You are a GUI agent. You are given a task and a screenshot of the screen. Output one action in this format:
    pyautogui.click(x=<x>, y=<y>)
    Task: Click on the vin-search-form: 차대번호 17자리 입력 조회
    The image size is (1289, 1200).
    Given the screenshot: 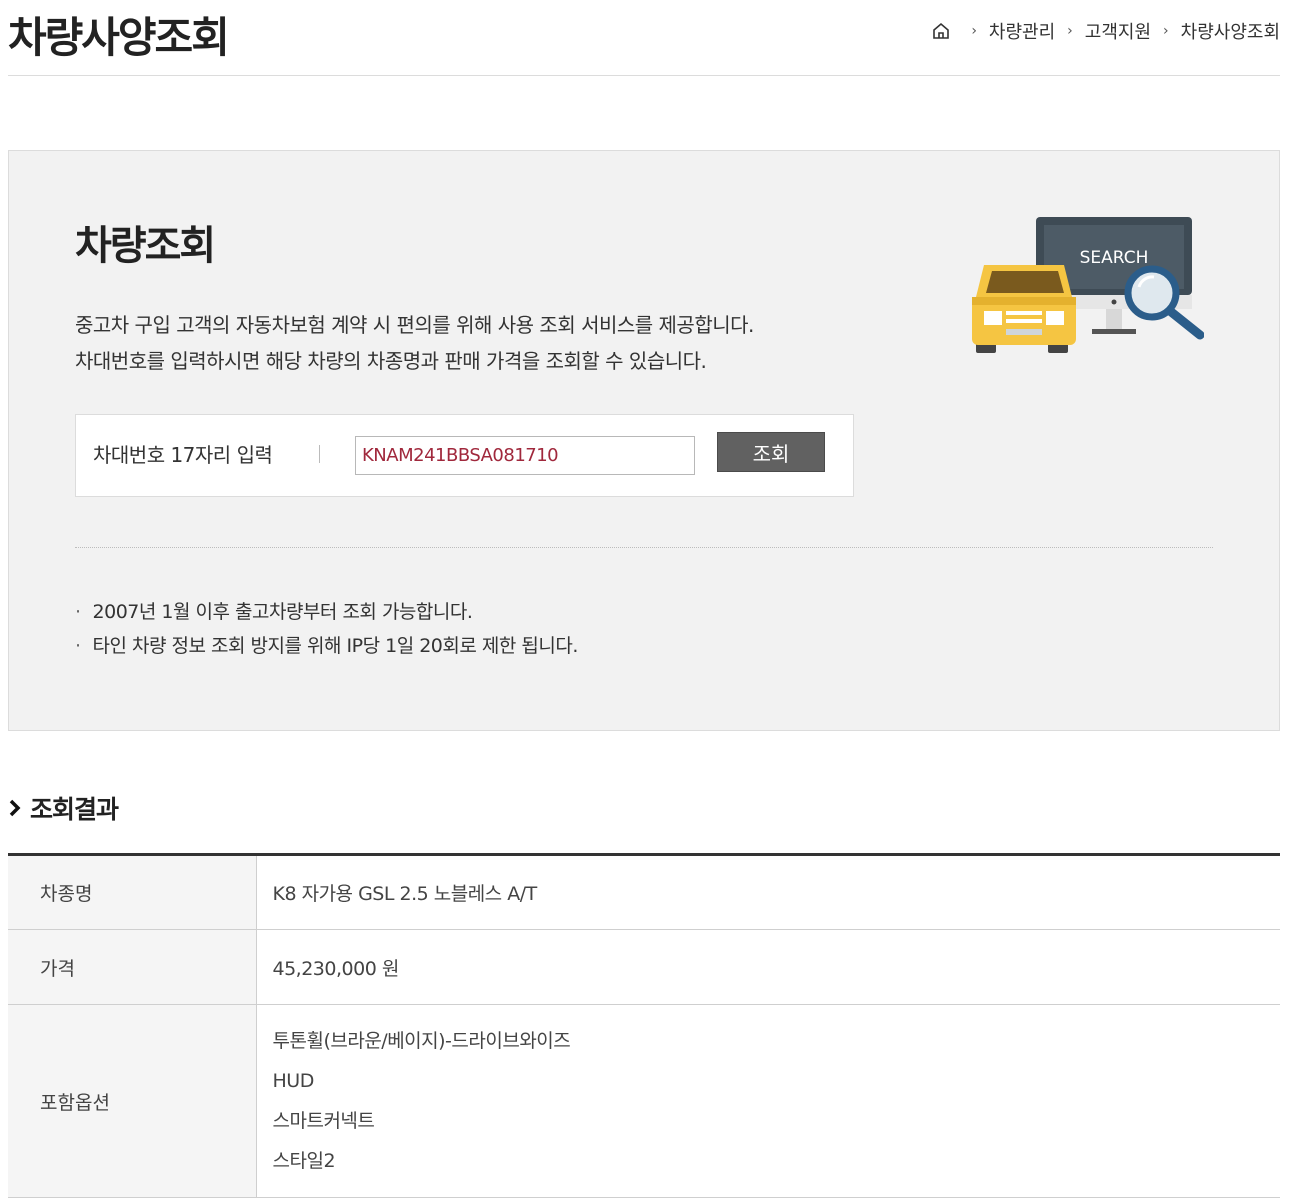 What is the action you would take?
    pyautogui.click(x=464, y=455)
    